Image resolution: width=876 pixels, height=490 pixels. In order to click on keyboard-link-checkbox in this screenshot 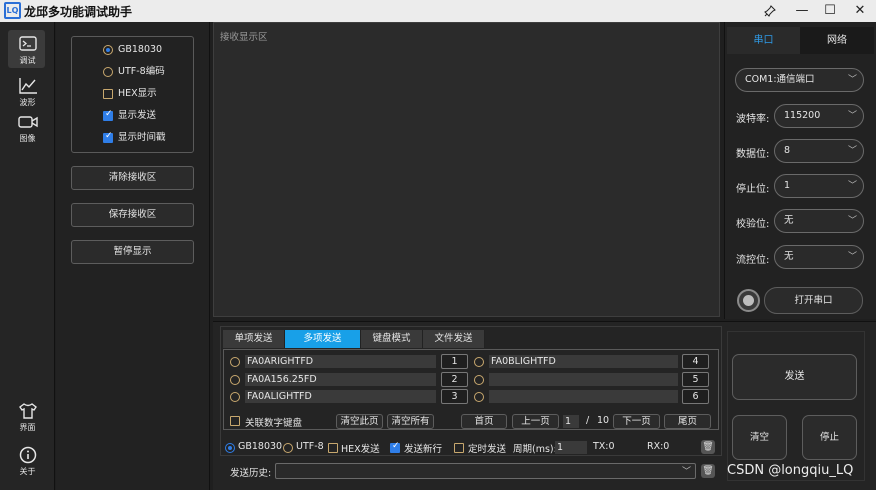, I will do `click(235, 421)`.